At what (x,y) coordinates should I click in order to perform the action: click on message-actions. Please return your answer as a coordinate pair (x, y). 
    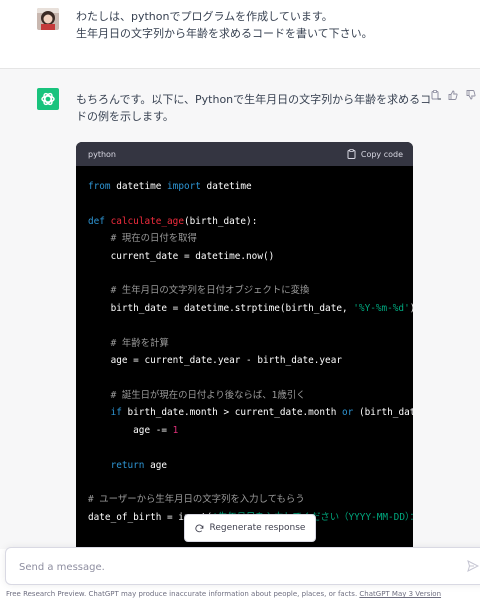
    Looking at the image, I should click on (453, 95).